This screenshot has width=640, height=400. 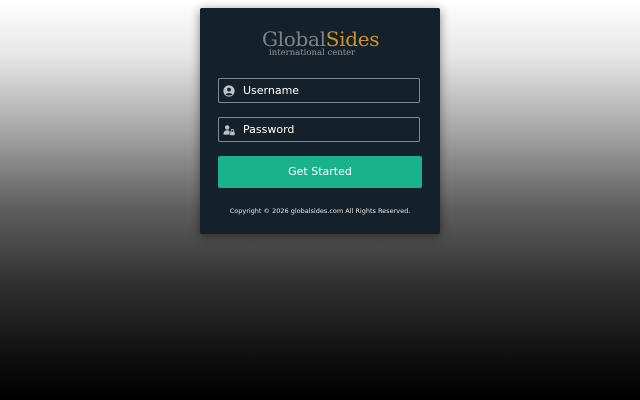 What do you see at coordinates (329, 90) in the screenshot?
I see `username-input` at bounding box center [329, 90].